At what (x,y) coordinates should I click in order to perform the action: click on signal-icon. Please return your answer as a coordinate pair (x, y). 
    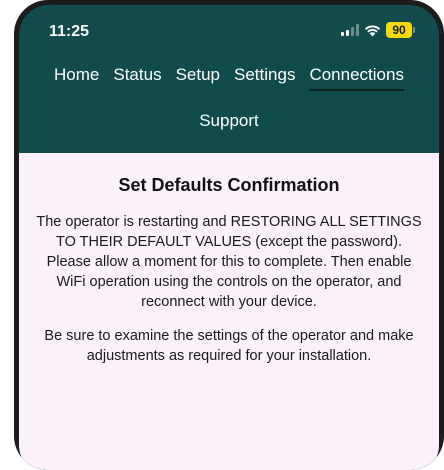
    Looking at the image, I should click on (350, 30).